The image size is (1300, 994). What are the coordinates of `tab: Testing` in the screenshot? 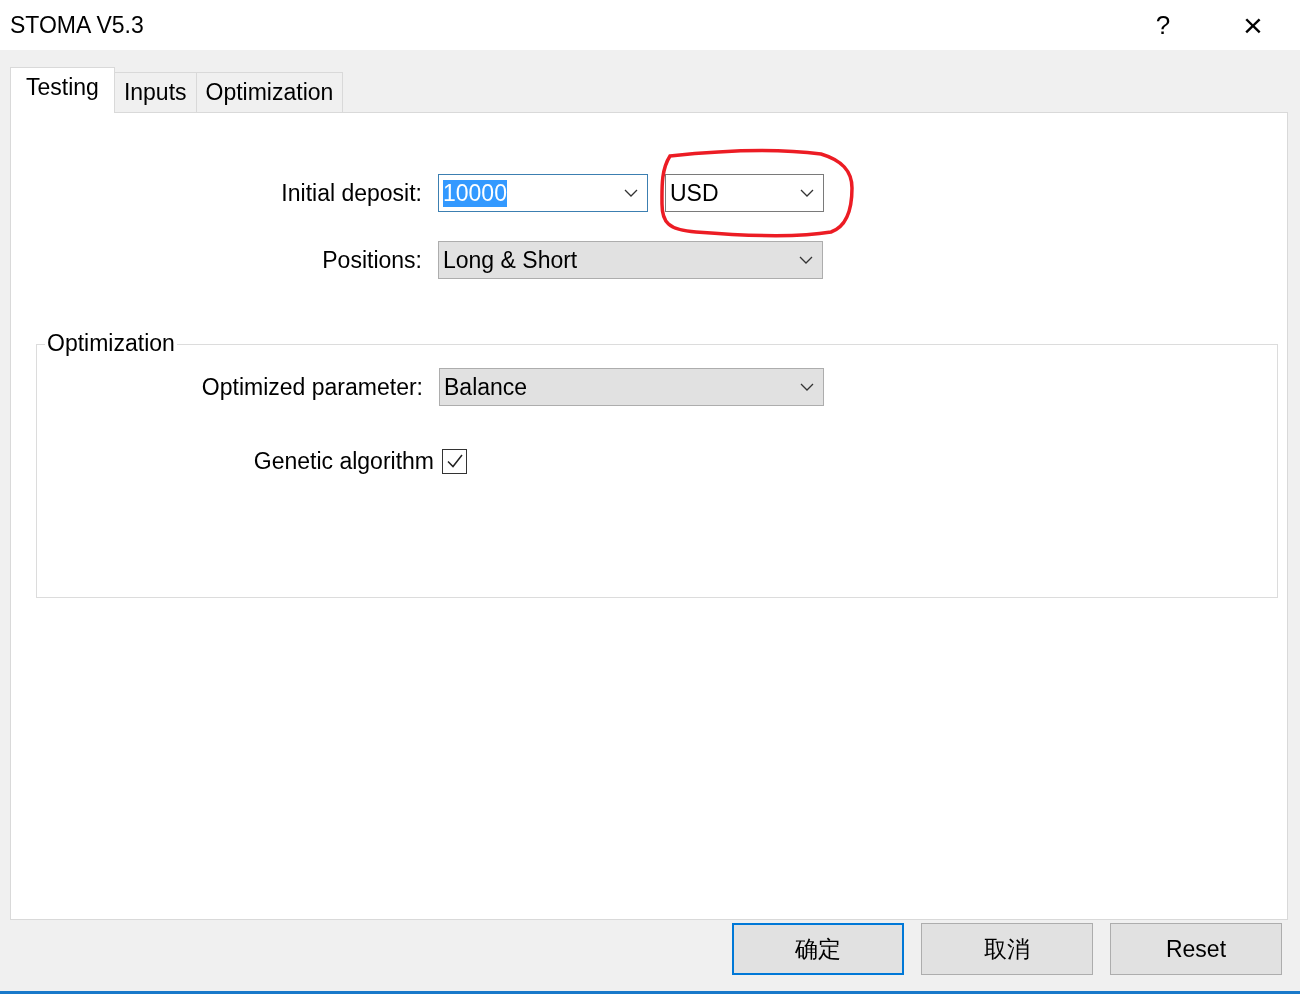 It's located at (62, 90).